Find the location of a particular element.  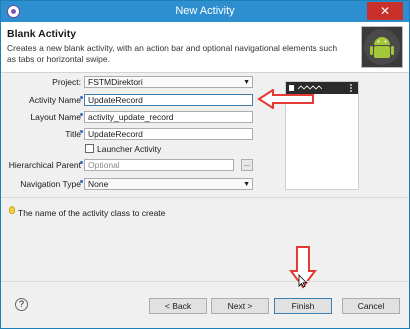

close-button: ✕ is located at coordinates (385, 11).